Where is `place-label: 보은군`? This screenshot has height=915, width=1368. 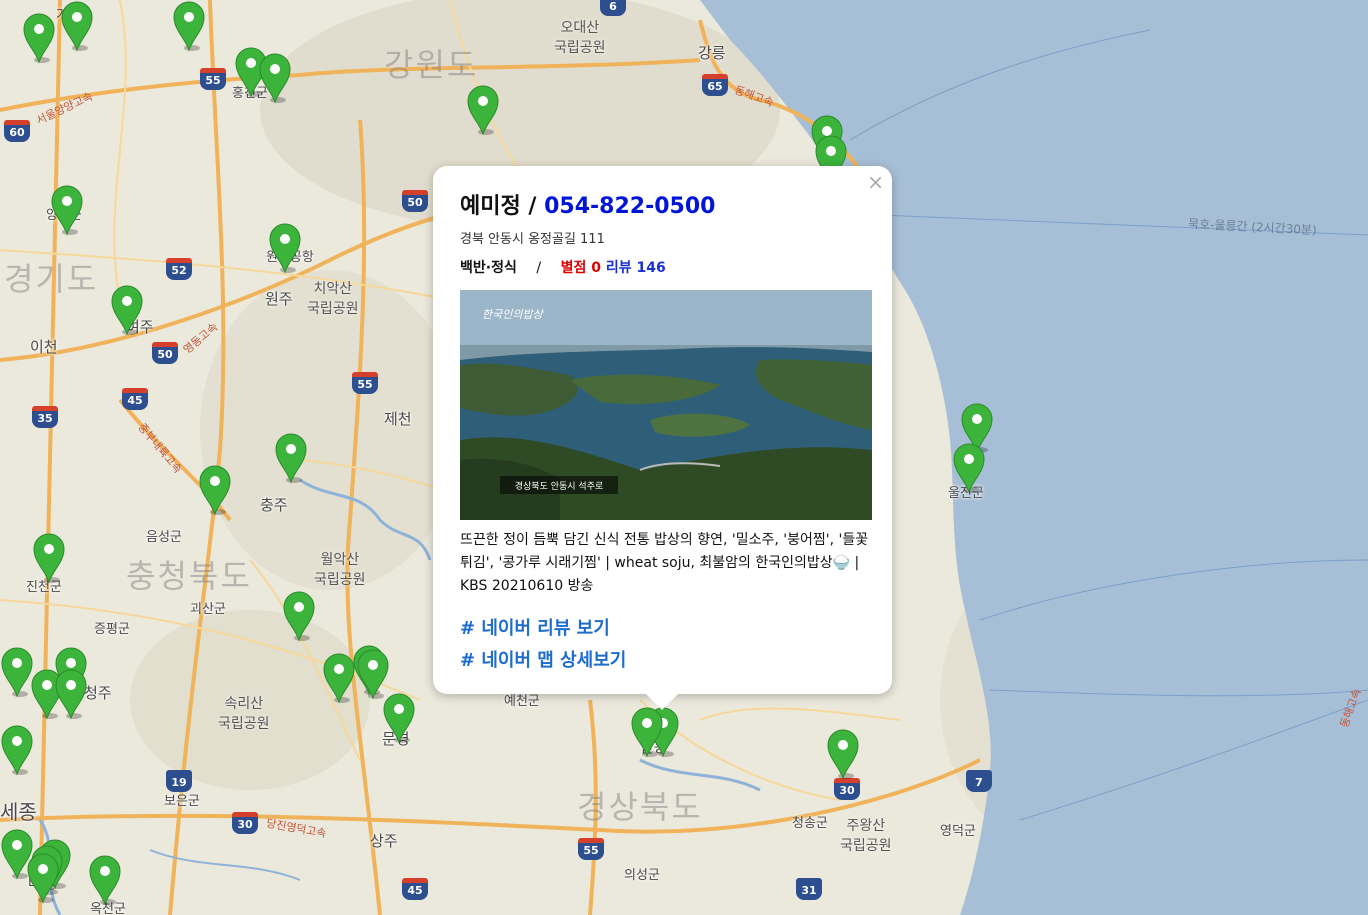
place-label: 보은군 is located at coordinates (182, 801).